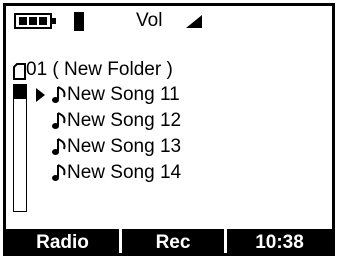  I want to click on volume-label: Vol, so click(149, 20).